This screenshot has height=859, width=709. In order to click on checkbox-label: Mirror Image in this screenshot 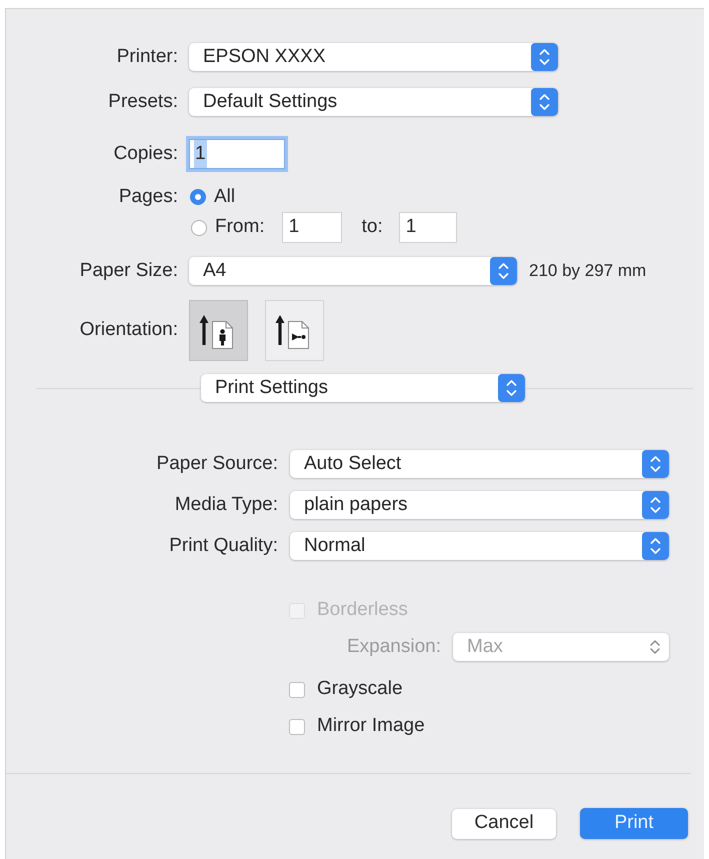, I will do `click(371, 726)`.